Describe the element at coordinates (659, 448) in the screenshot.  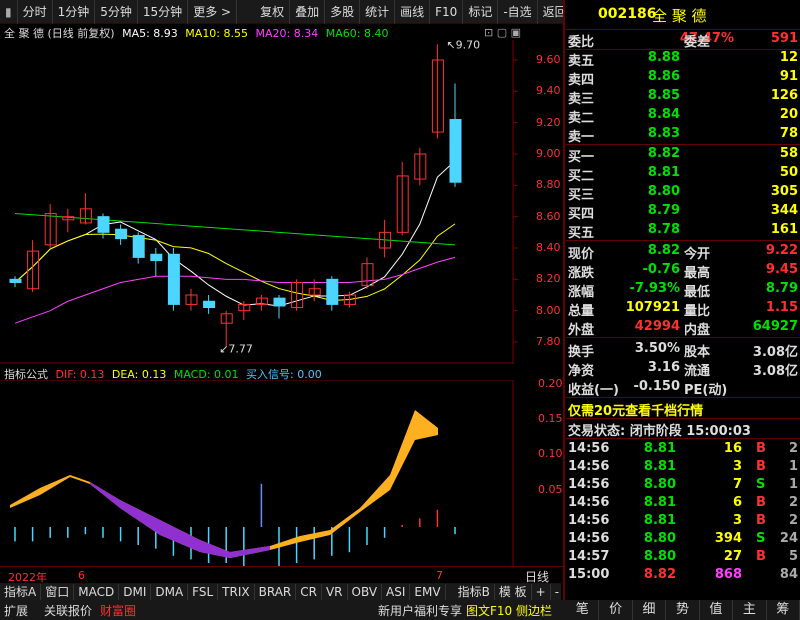
I see `tick-price: 8.81` at that location.